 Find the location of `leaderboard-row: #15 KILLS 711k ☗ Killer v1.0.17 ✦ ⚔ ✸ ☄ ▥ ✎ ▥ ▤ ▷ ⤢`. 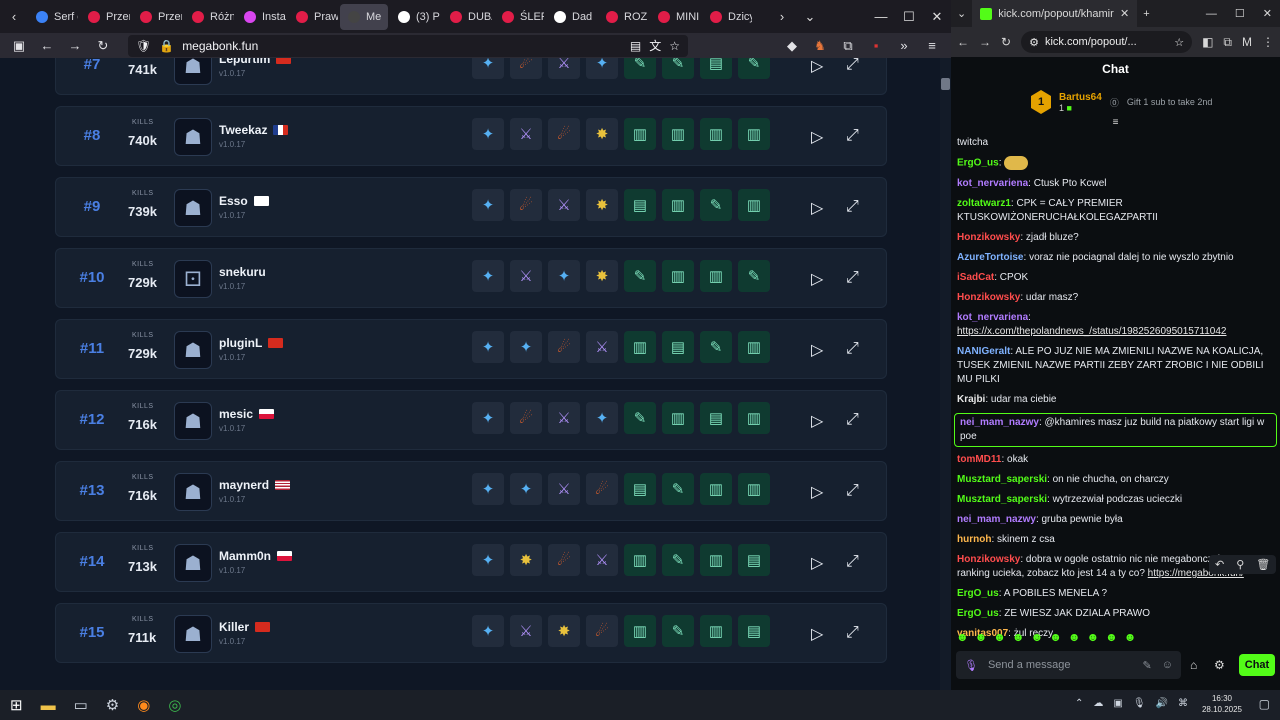

leaderboard-row: #15 KILLS 711k ☗ Killer v1.0.17 ✦ ⚔ ✸ ☄ ▥ ✎ ▥ ▤ ▷ ⤢ is located at coordinates (471, 633).